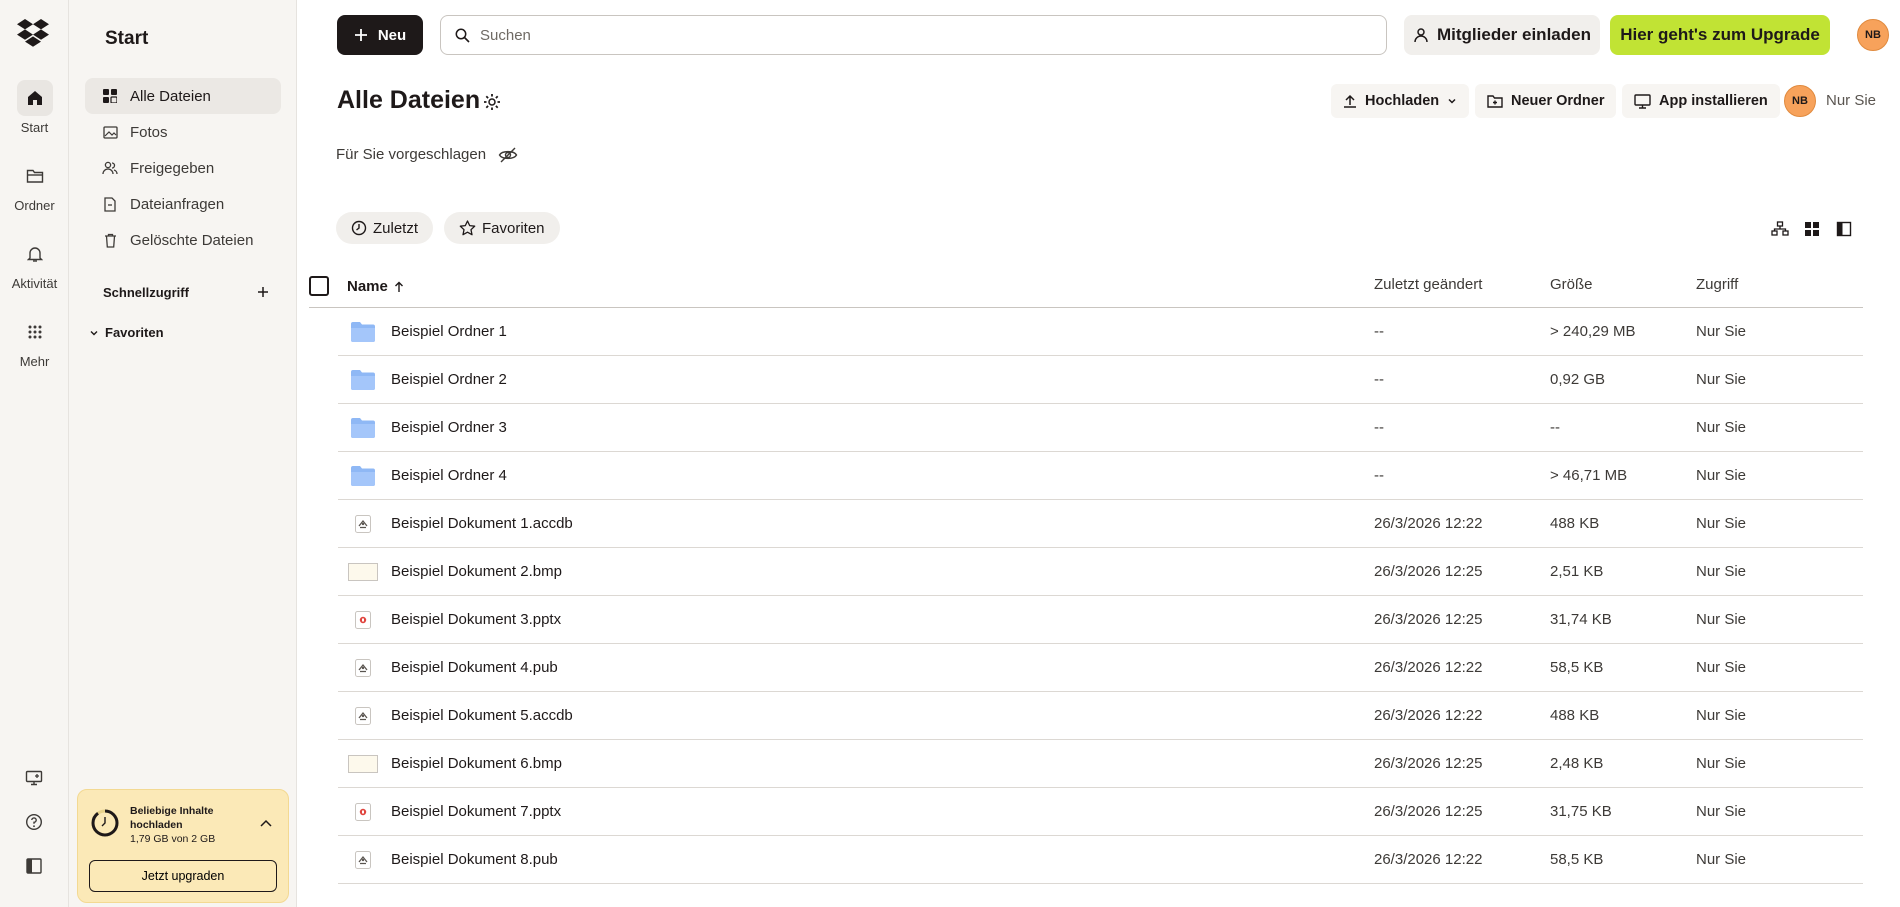 This screenshot has width=1900, height=907. I want to click on file-name: Beispiel Dokument 7.pptx, so click(476, 811).